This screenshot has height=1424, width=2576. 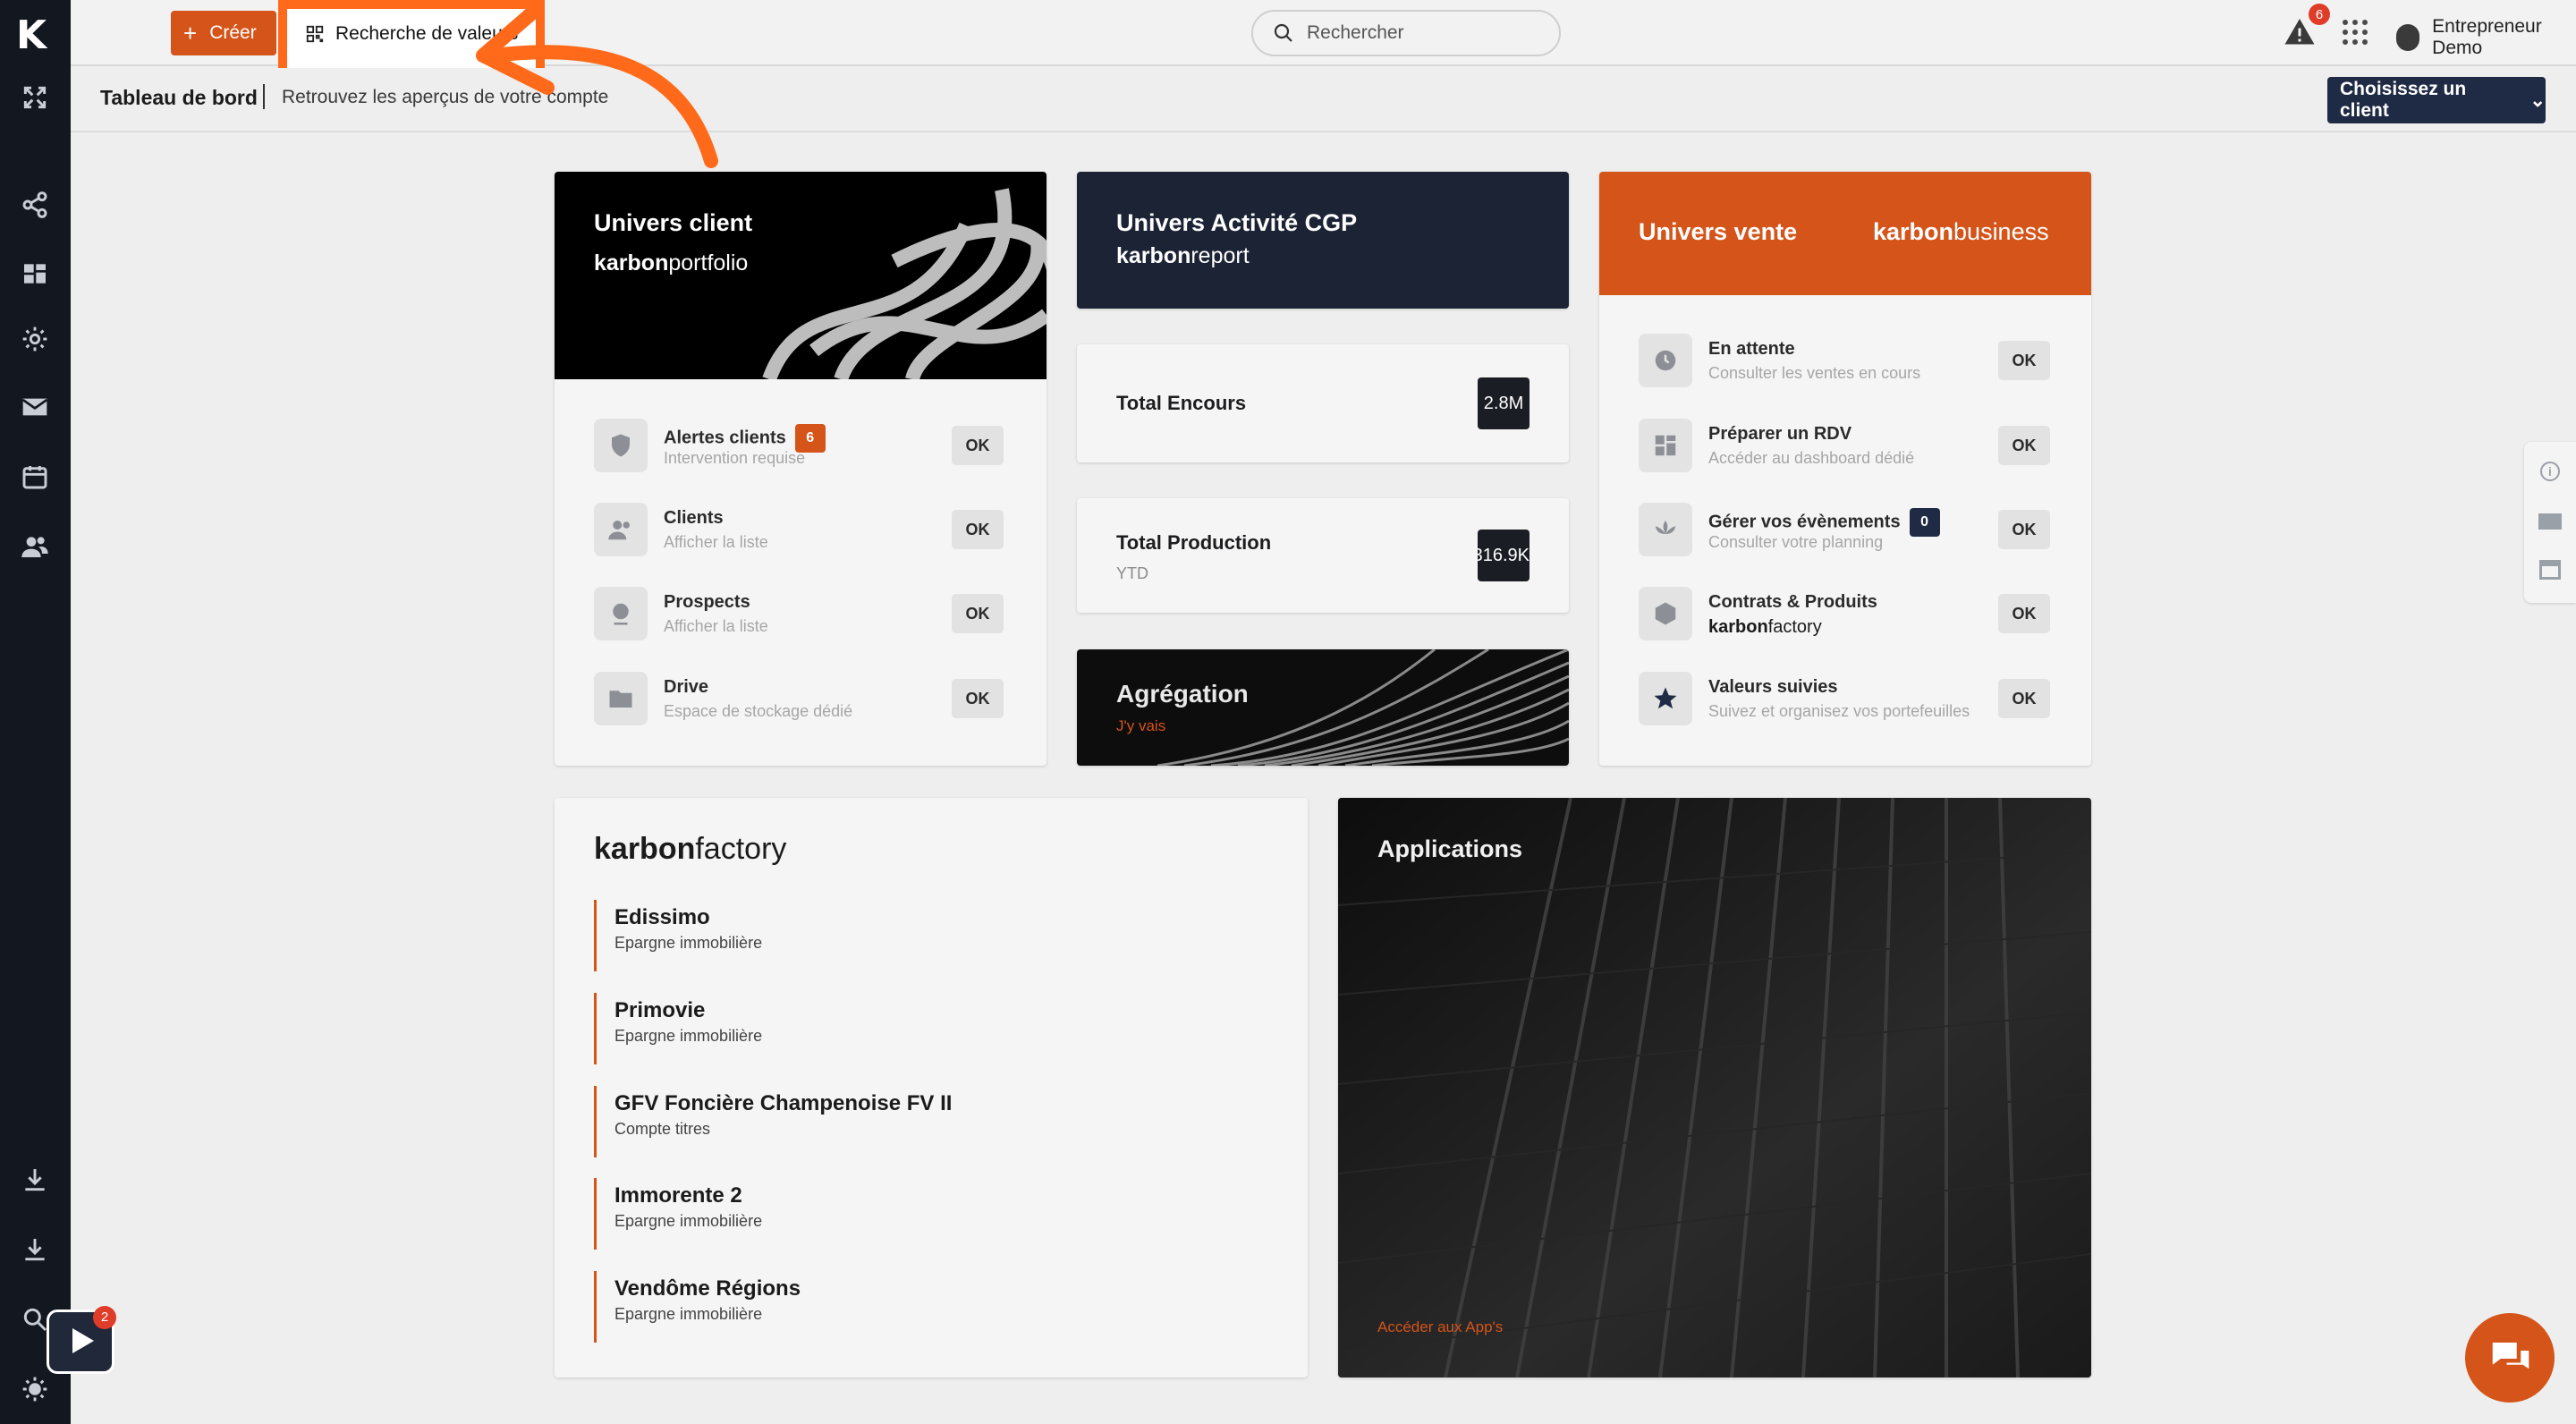 What do you see at coordinates (800, 698) in the screenshot?
I see `row-drive: Drive Espace de stockage dédié OK` at bounding box center [800, 698].